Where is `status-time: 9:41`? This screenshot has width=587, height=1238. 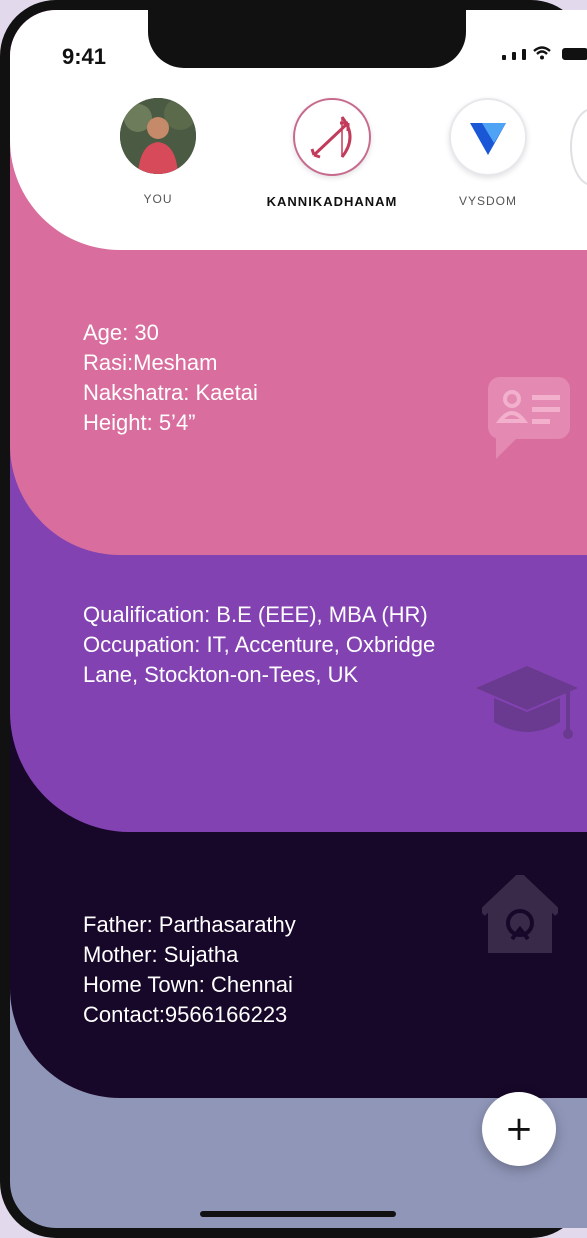
status-time: 9:41 is located at coordinates (84, 56).